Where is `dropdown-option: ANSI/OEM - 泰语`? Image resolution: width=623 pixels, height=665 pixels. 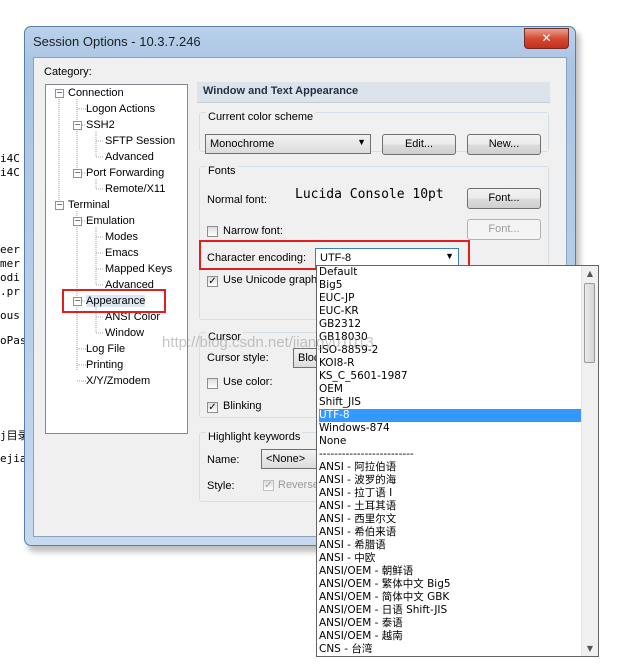 dropdown-option: ANSI/OEM - 泰语 is located at coordinates (450, 623).